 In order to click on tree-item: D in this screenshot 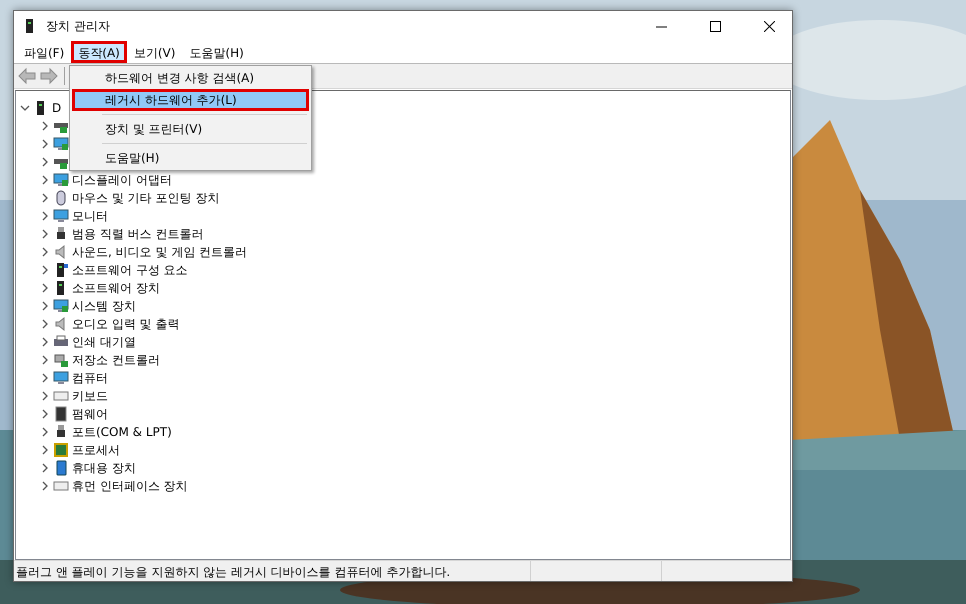, I will do `click(57, 108)`.